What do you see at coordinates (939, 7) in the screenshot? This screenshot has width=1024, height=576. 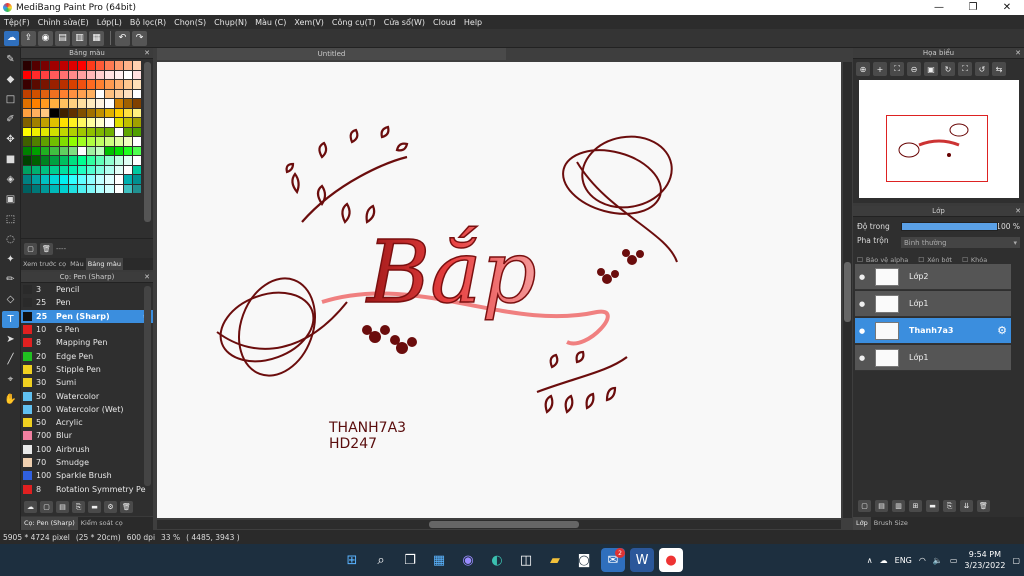 I see `minimize-button: —` at bounding box center [939, 7].